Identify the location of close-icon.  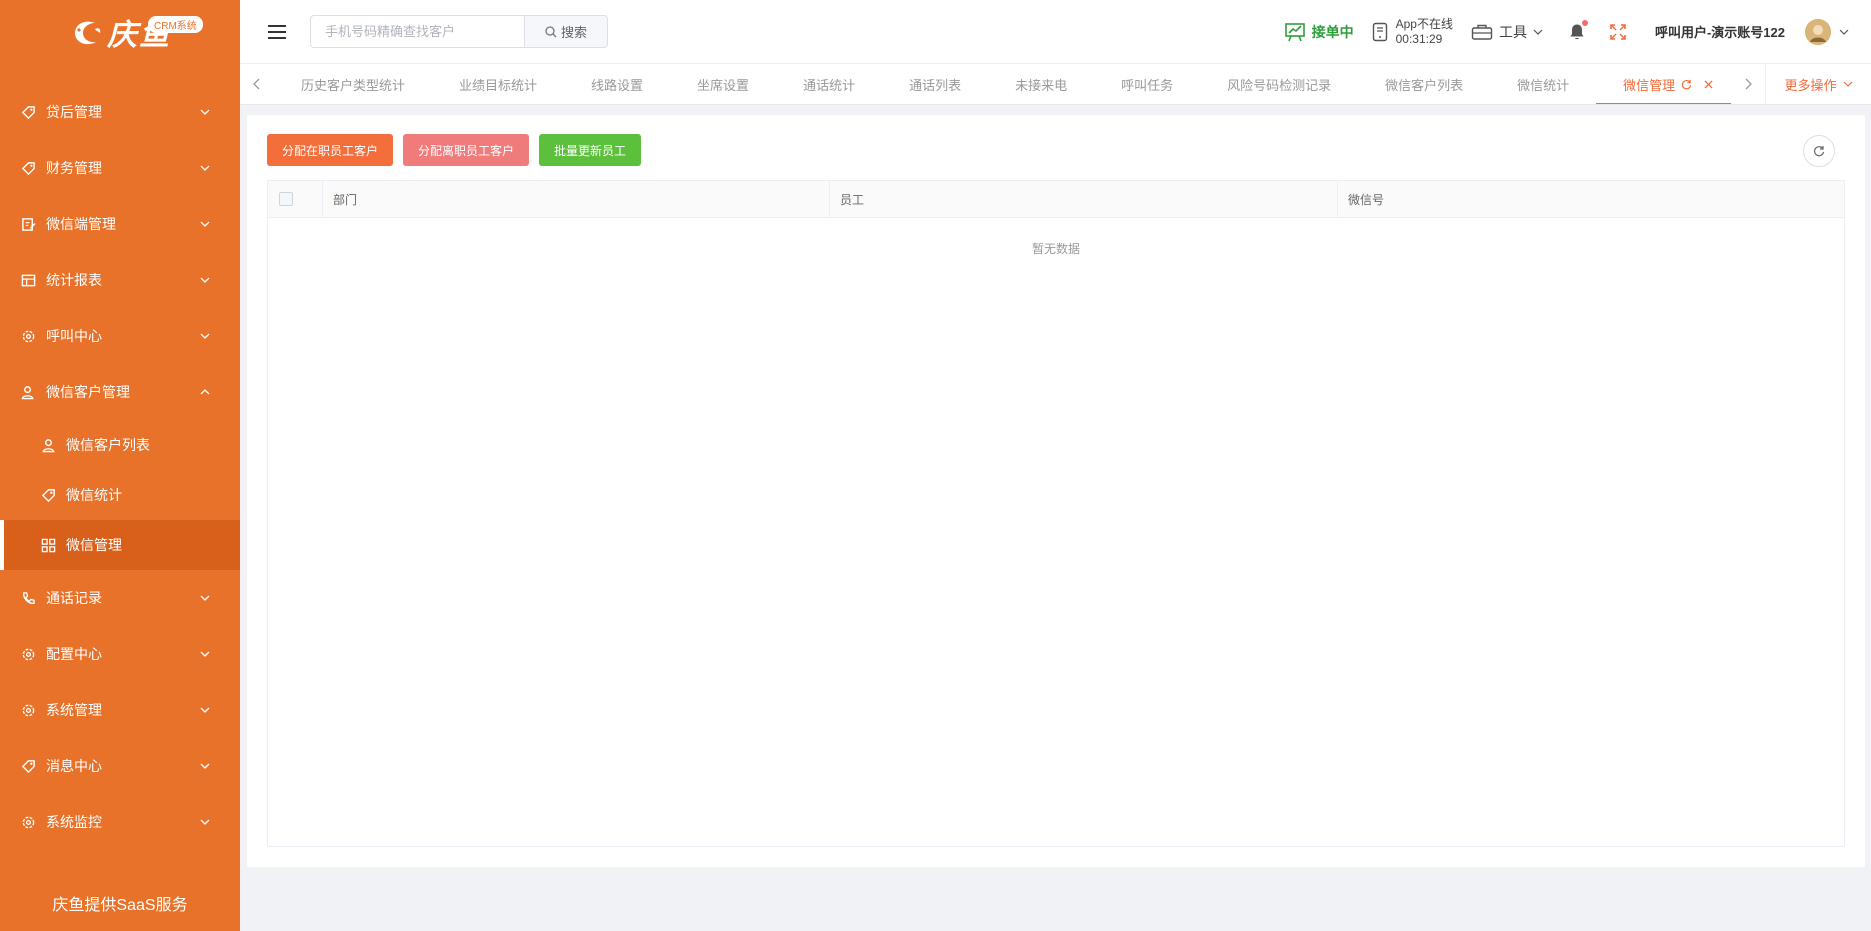
(1708, 84).